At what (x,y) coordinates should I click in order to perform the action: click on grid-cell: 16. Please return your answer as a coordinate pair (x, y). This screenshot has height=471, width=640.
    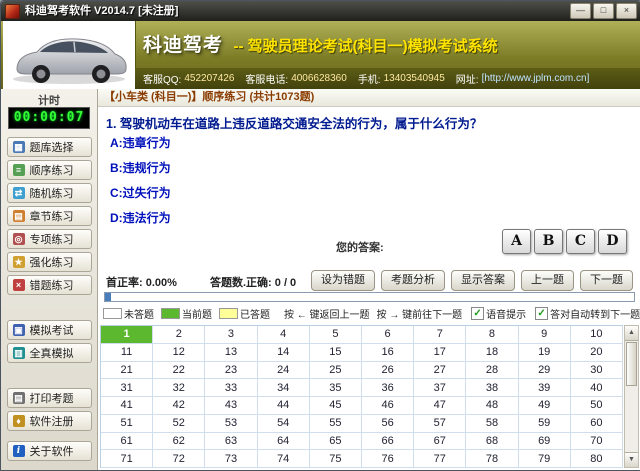
    Looking at the image, I should click on (388, 352).